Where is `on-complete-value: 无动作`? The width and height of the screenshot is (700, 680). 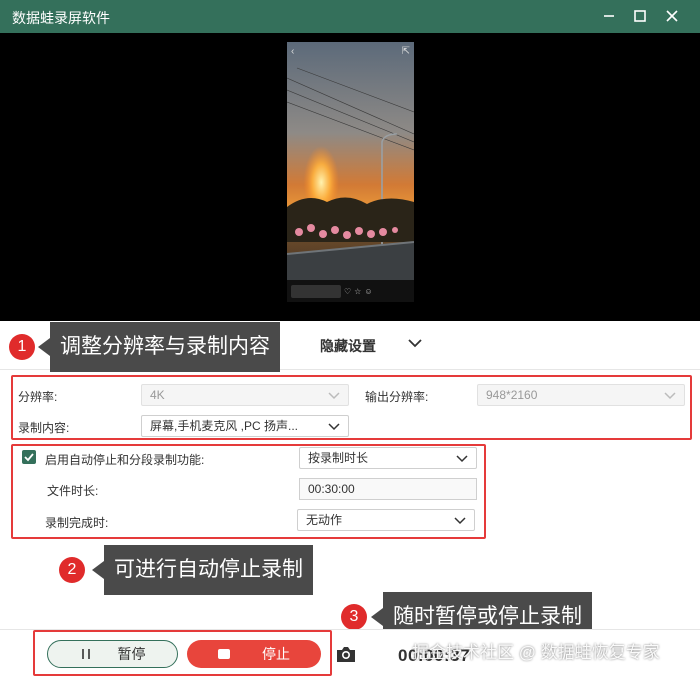
on-complete-value: 无动作 is located at coordinates (324, 520).